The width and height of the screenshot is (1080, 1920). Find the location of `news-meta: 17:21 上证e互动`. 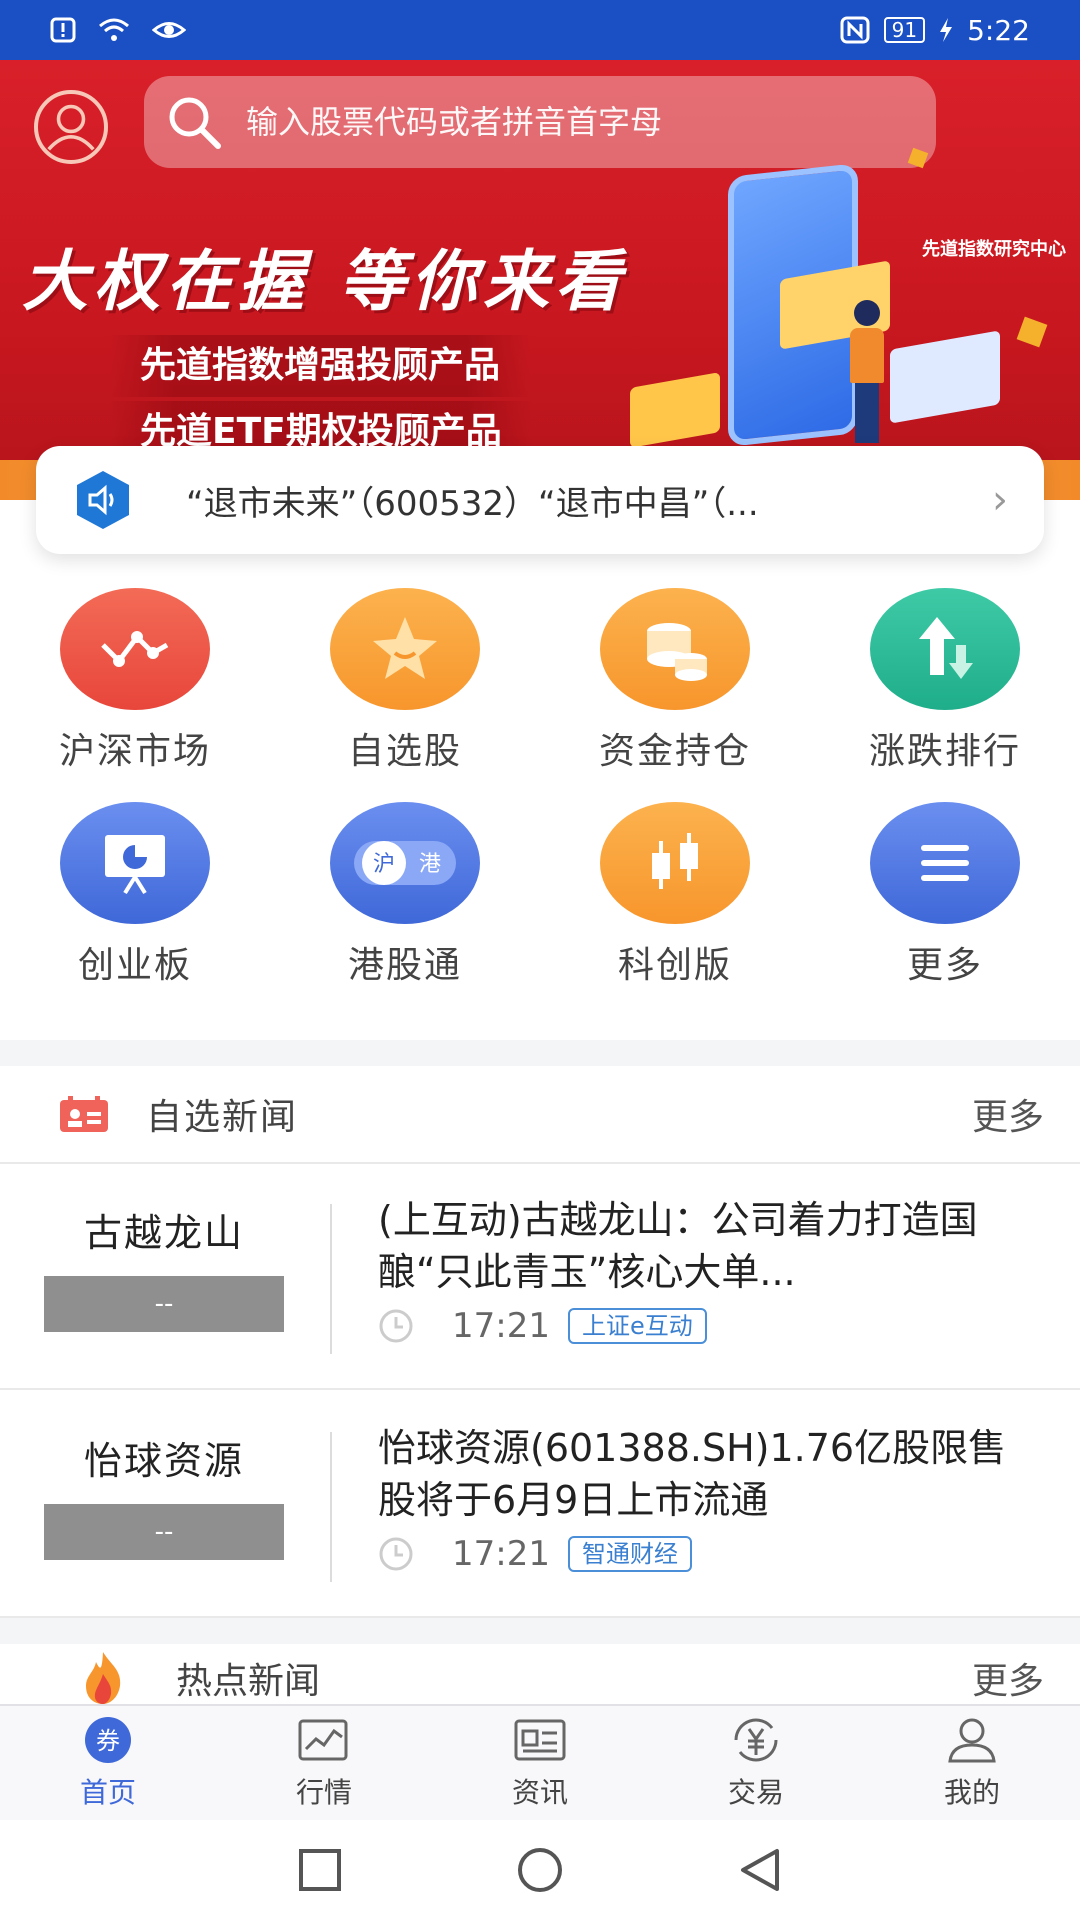

news-meta: 17:21 上证e互动 is located at coordinates (542, 1326).